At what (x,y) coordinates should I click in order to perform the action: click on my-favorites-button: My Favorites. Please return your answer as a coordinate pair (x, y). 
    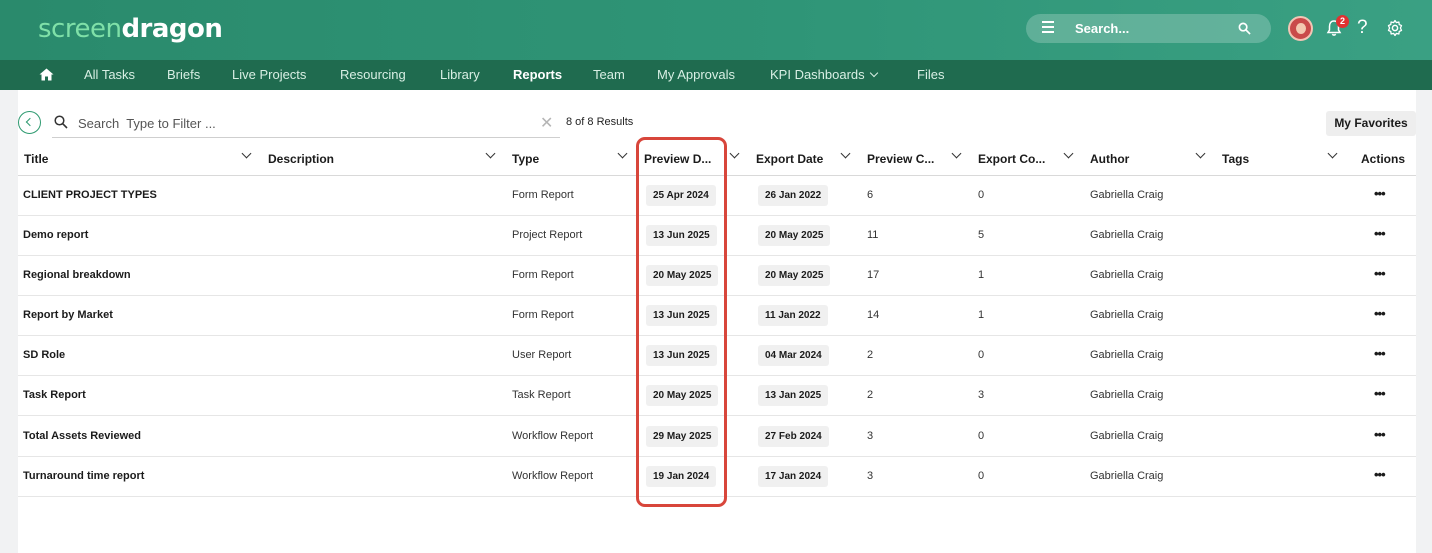
    Looking at the image, I should click on (1371, 123).